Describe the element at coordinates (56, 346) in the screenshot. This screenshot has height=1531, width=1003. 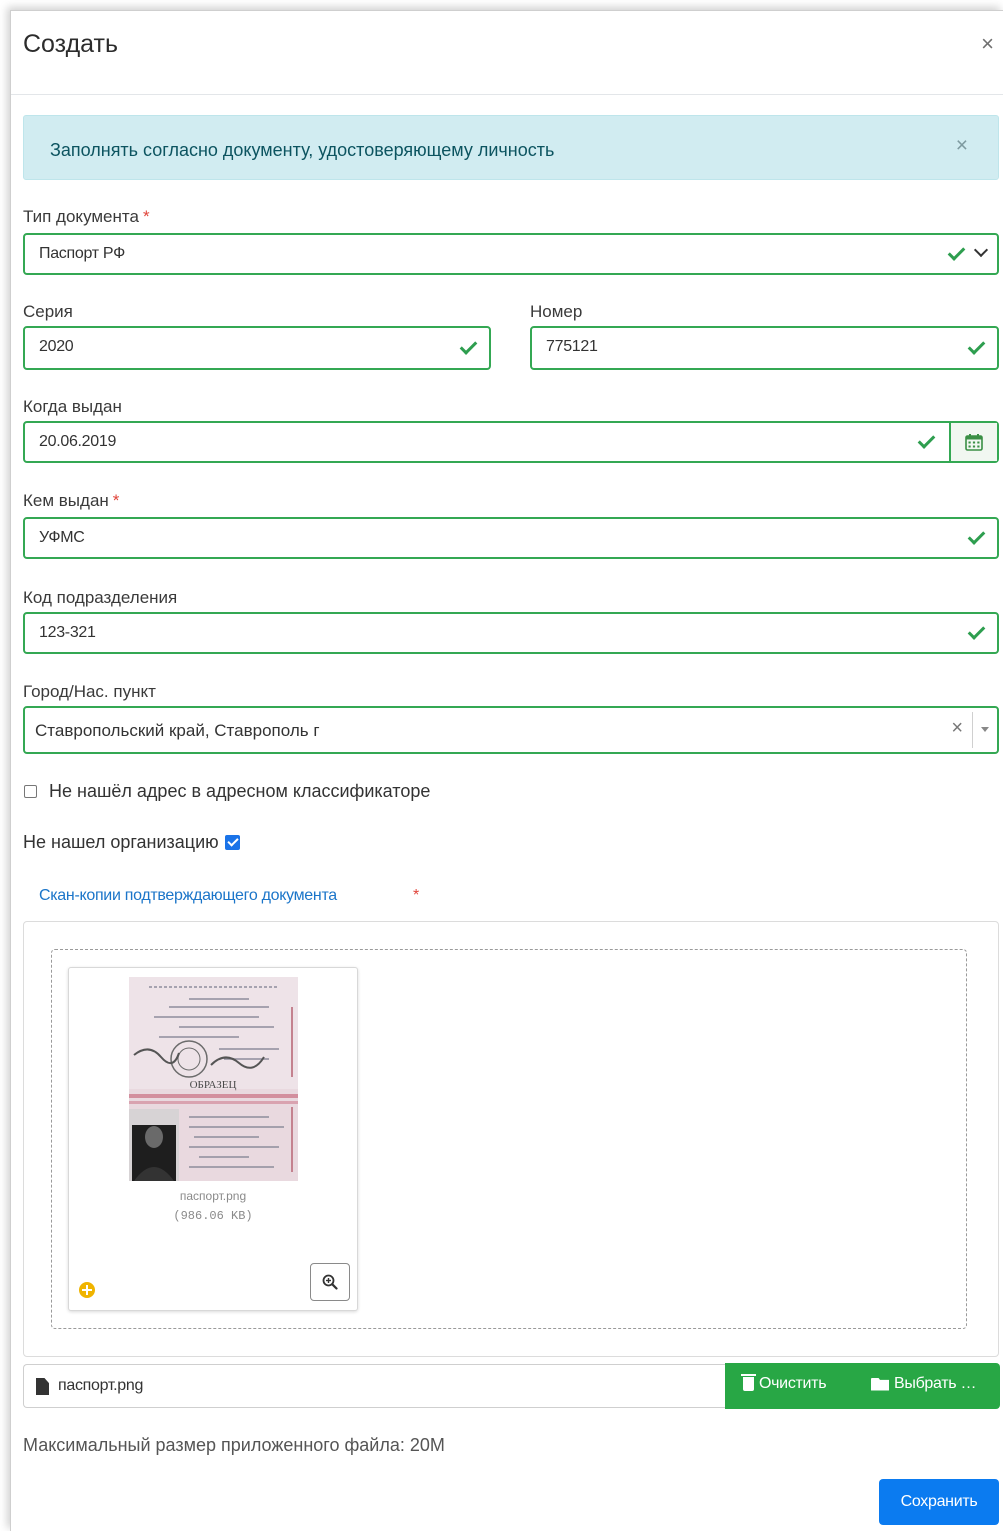
I see `series-value: 2020` at that location.